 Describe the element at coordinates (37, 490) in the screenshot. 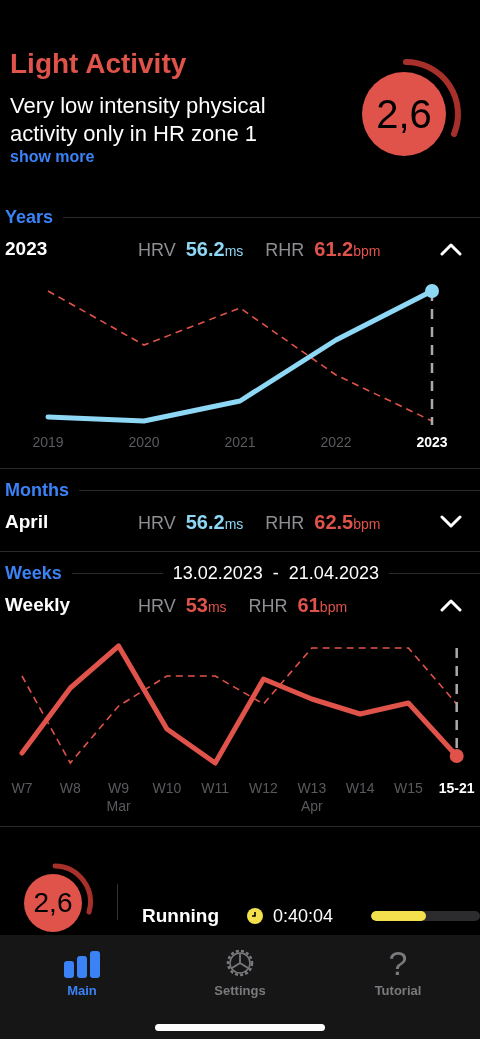

I see `section-label: Months` at that location.